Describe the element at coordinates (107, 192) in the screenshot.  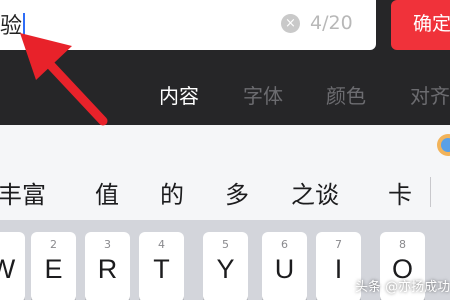
I see `candidate-item: 值` at that location.